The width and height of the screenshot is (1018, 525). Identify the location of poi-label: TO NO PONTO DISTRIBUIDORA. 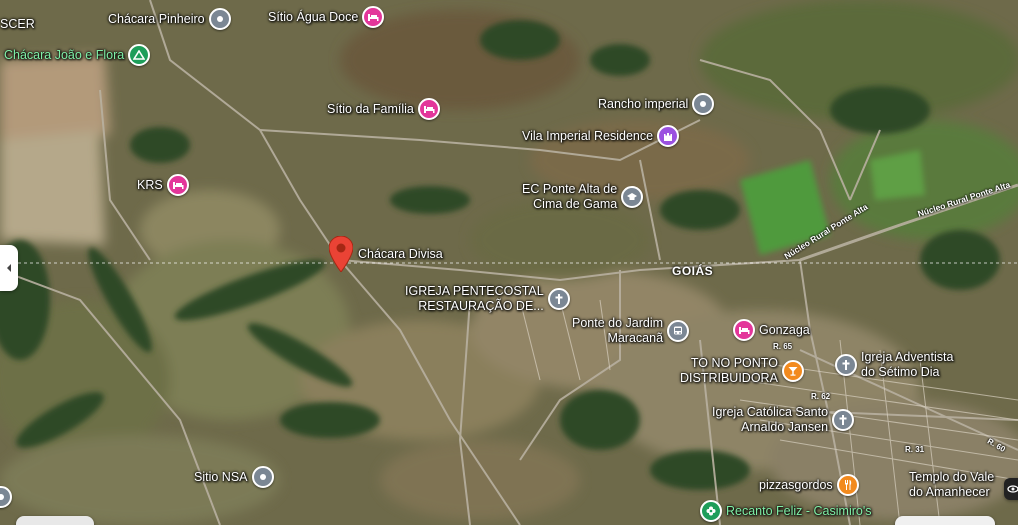
(729, 370).